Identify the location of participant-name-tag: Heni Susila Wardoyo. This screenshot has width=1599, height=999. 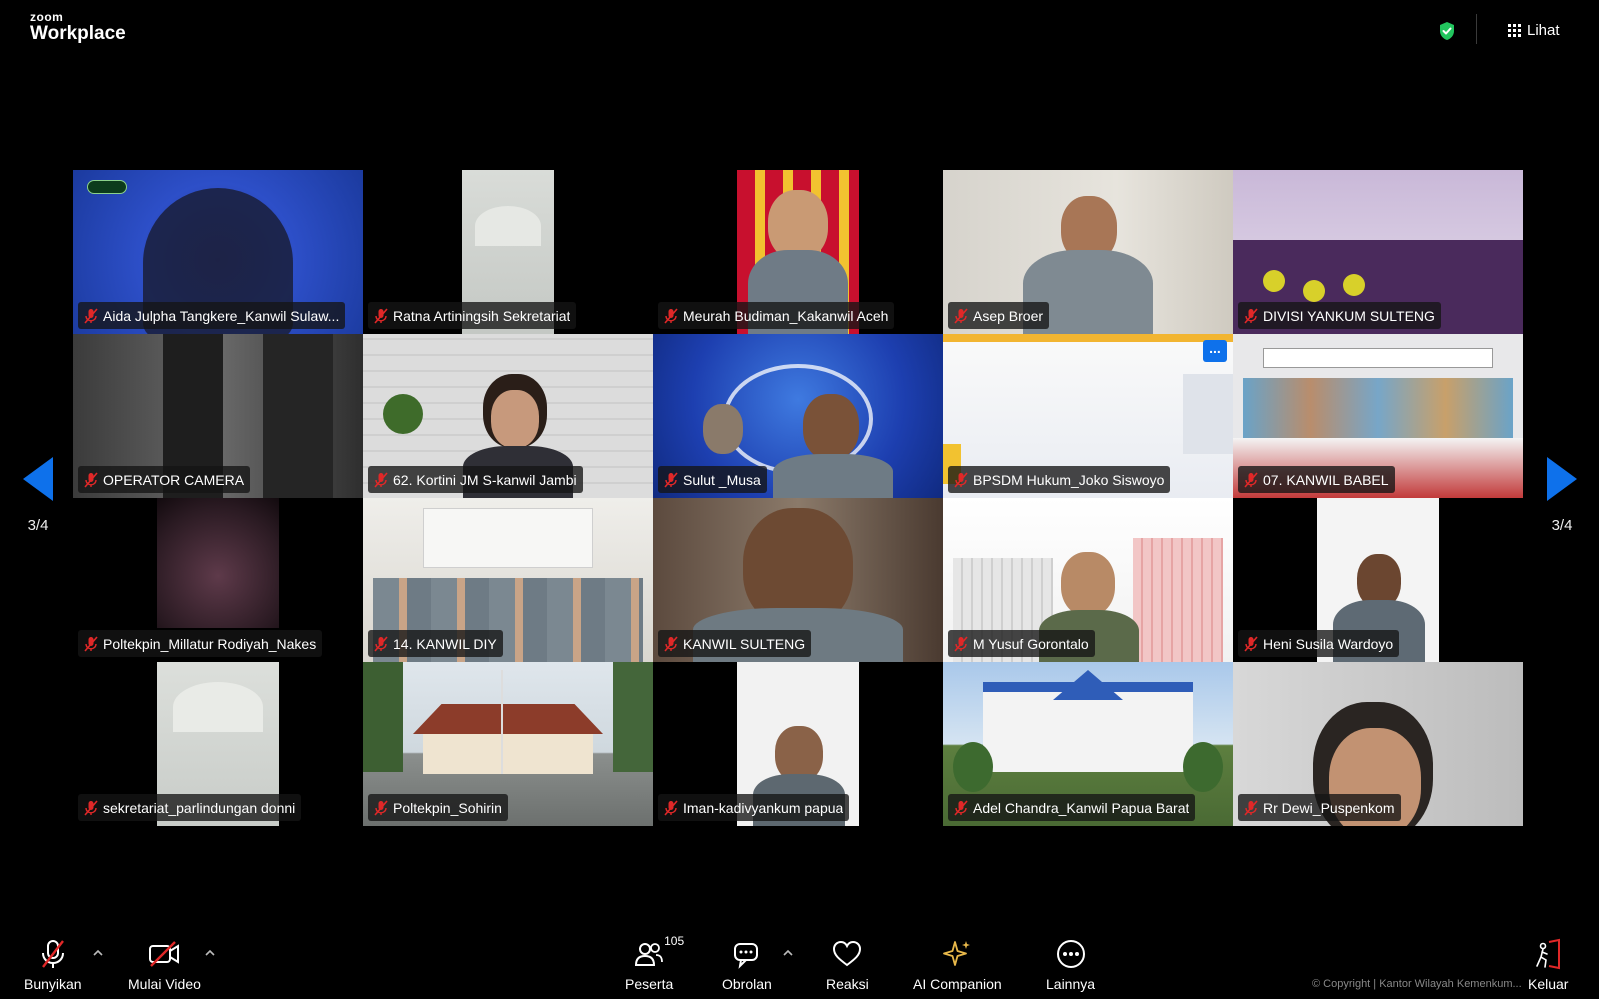
(1319, 643).